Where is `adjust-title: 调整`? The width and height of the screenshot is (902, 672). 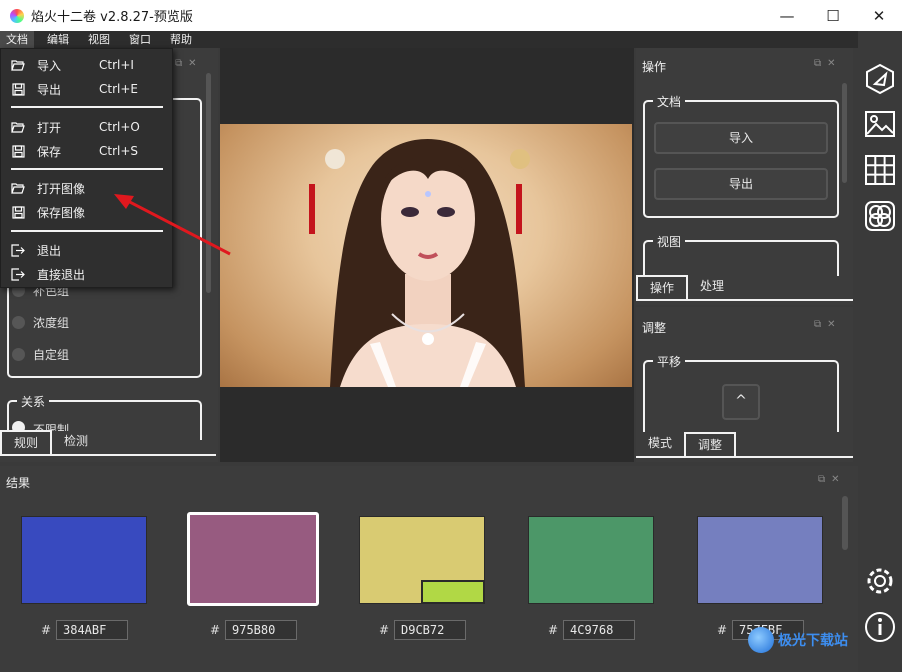
adjust-title: 调整 is located at coordinates (654, 328).